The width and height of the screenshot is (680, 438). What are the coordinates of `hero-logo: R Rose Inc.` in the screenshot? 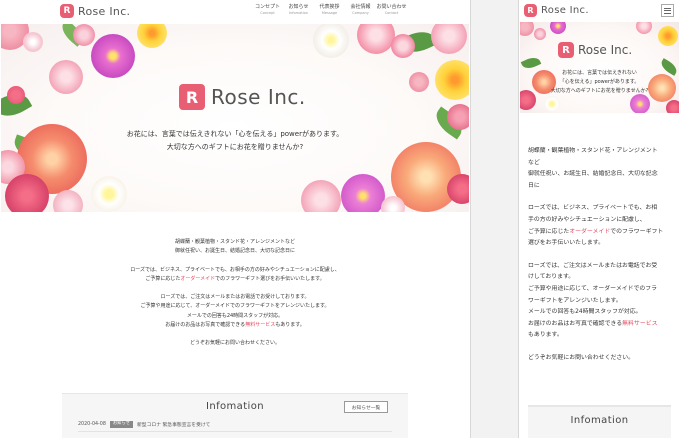 It's located at (242, 97).